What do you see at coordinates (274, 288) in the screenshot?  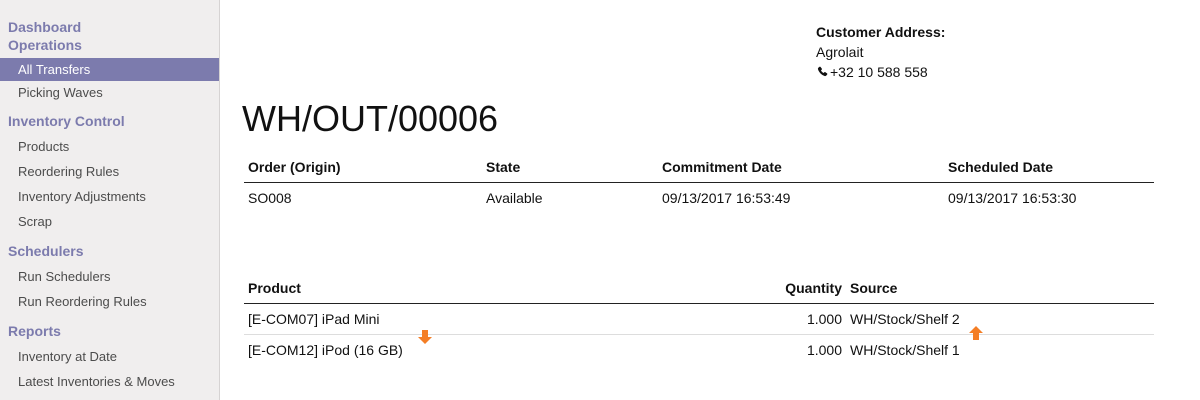 I see `column-header-product: Product` at bounding box center [274, 288].